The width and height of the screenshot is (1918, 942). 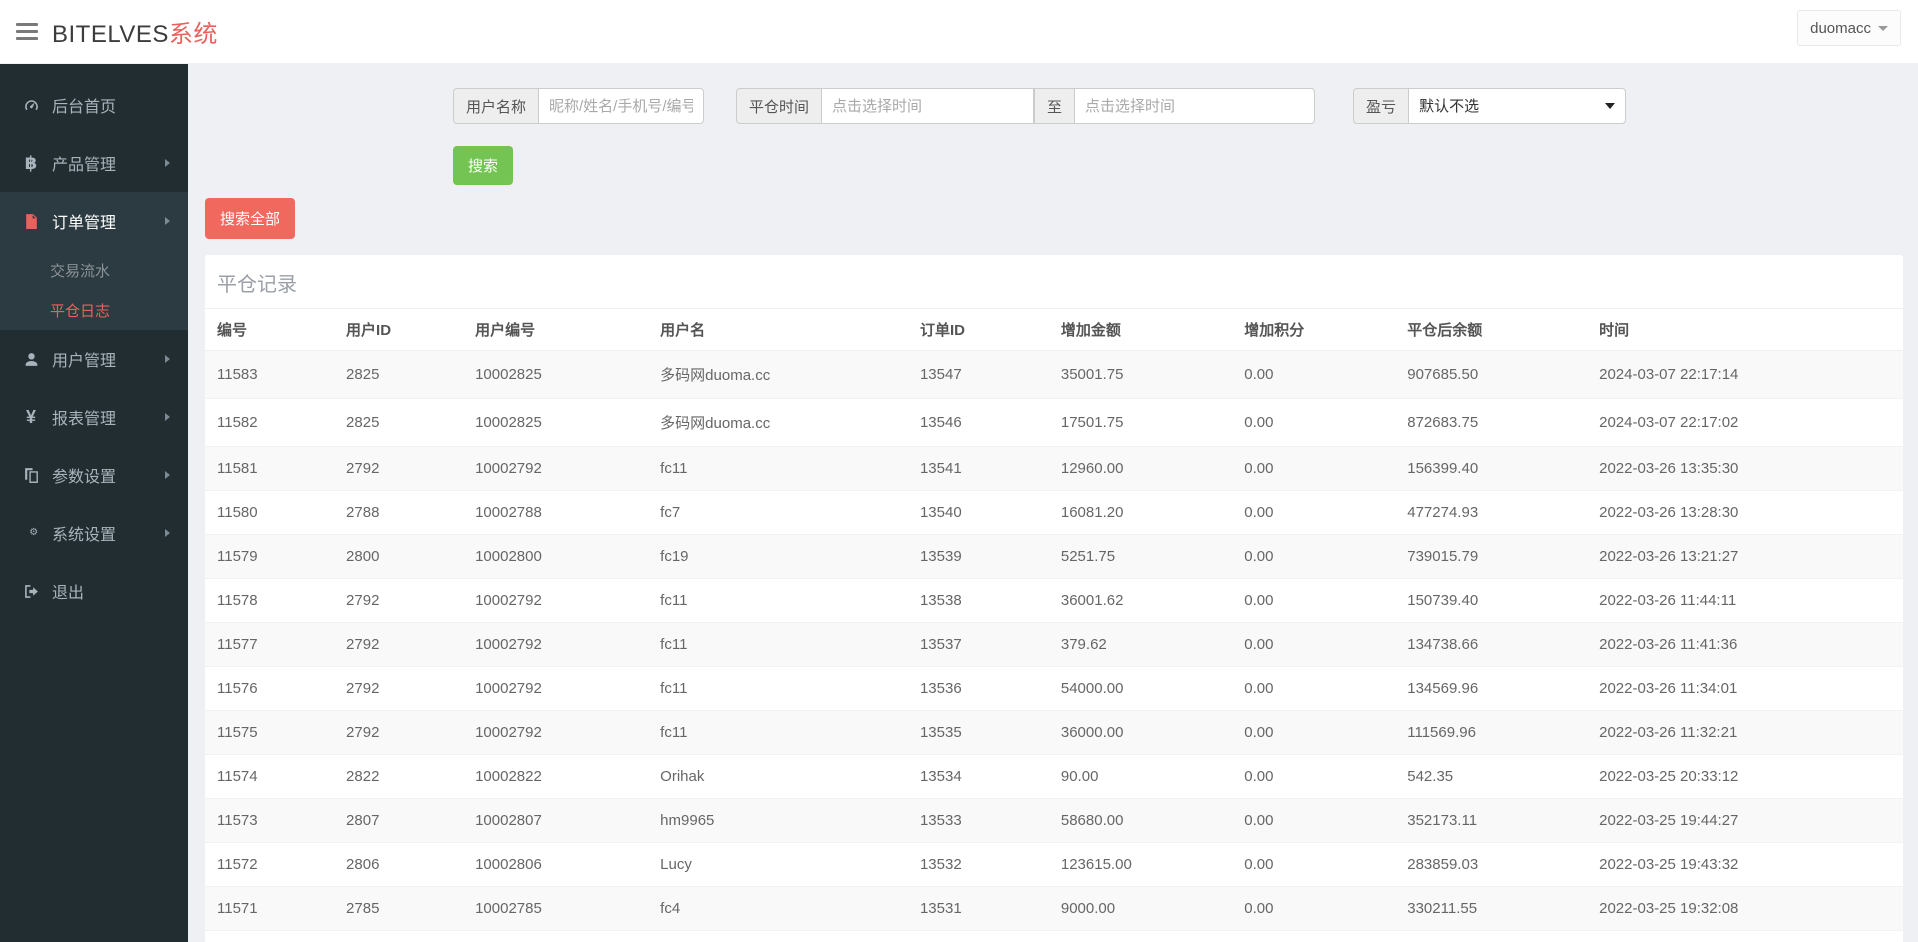 What do you see at coordinates (556, 512) in the screenshot?
I see `table-cell: 10002788` at bounding box center [556, 512].